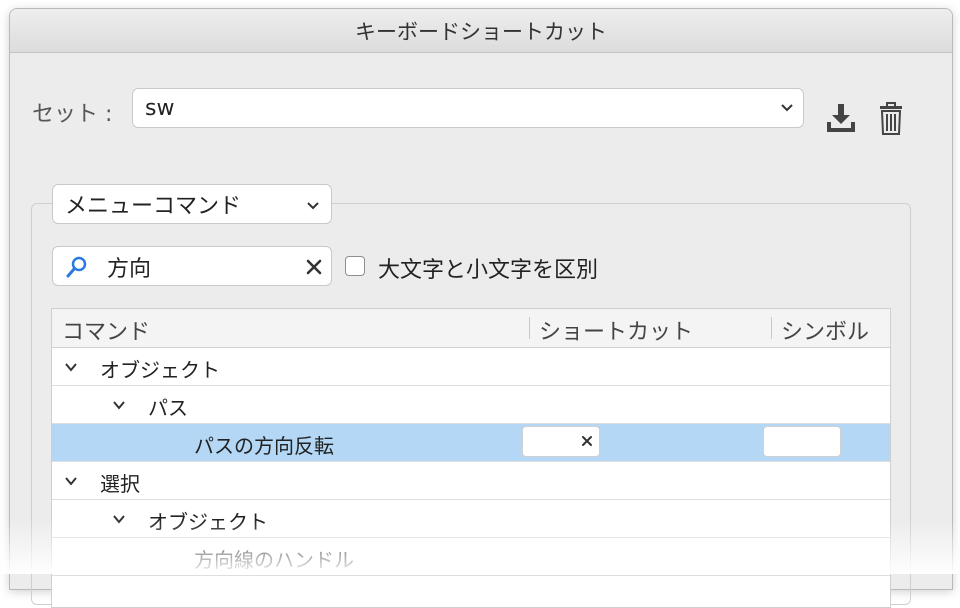  Describe the element at coordinates (488, 270) in the screenshot. I see `case-sensitive-label: 大文字と小文字を区別` at that location.